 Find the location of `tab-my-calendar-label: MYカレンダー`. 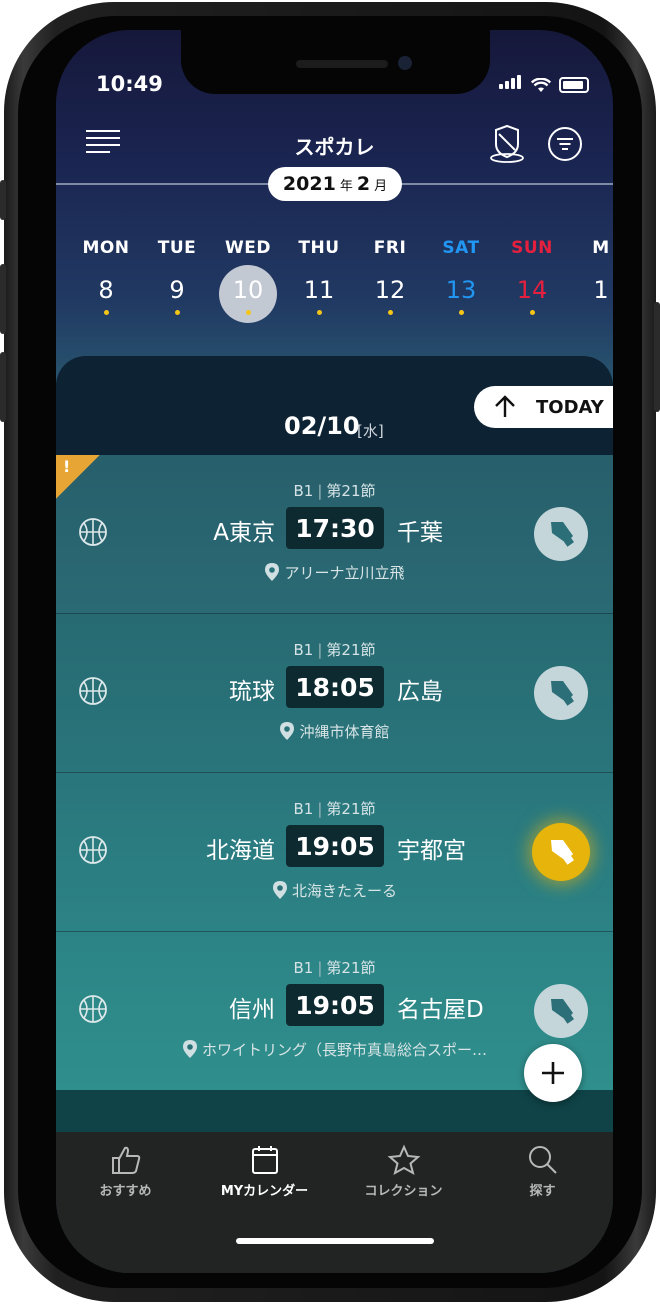

tab-my-calendar-label: MYカレンダー is located at coordinates (264, 1191).